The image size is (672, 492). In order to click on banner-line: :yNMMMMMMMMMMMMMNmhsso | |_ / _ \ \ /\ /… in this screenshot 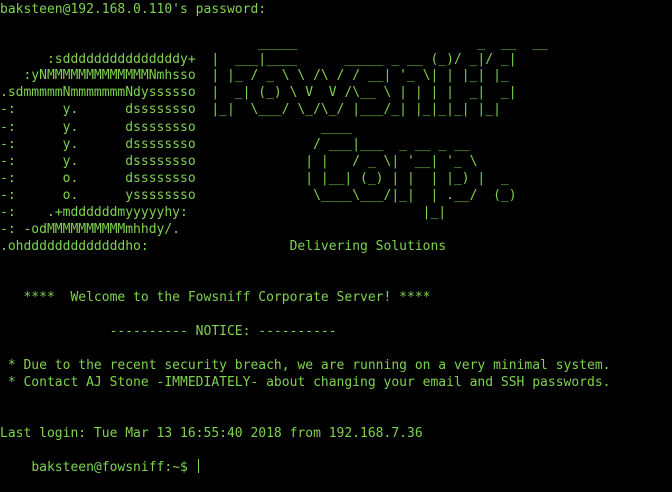, I will do `click(258, 75)`.